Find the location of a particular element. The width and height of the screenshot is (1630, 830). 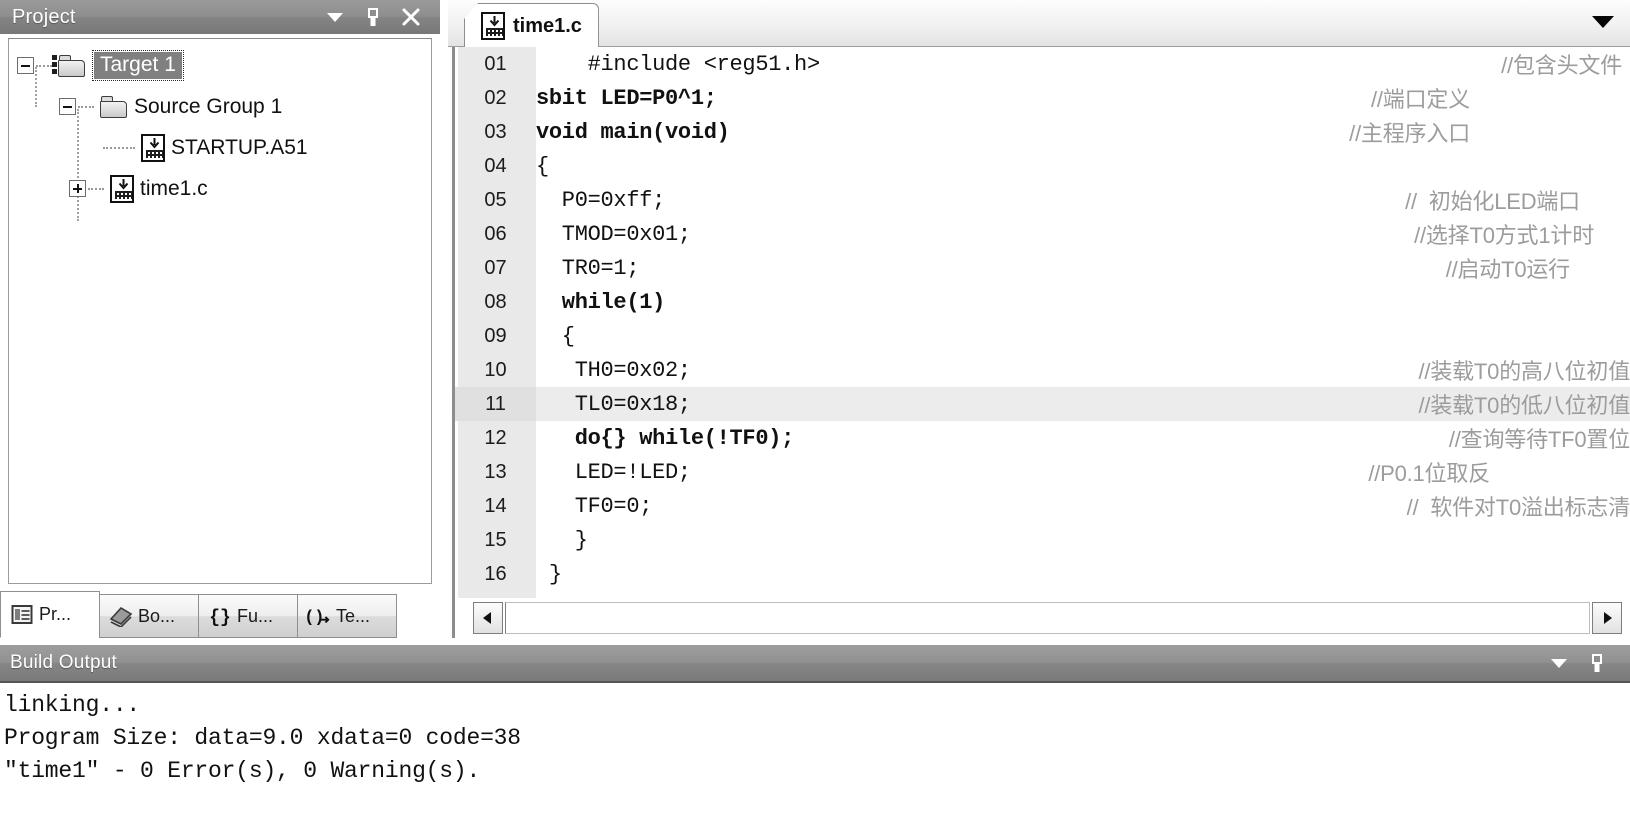

line-number: 10 is located at coordinates (495, 369).